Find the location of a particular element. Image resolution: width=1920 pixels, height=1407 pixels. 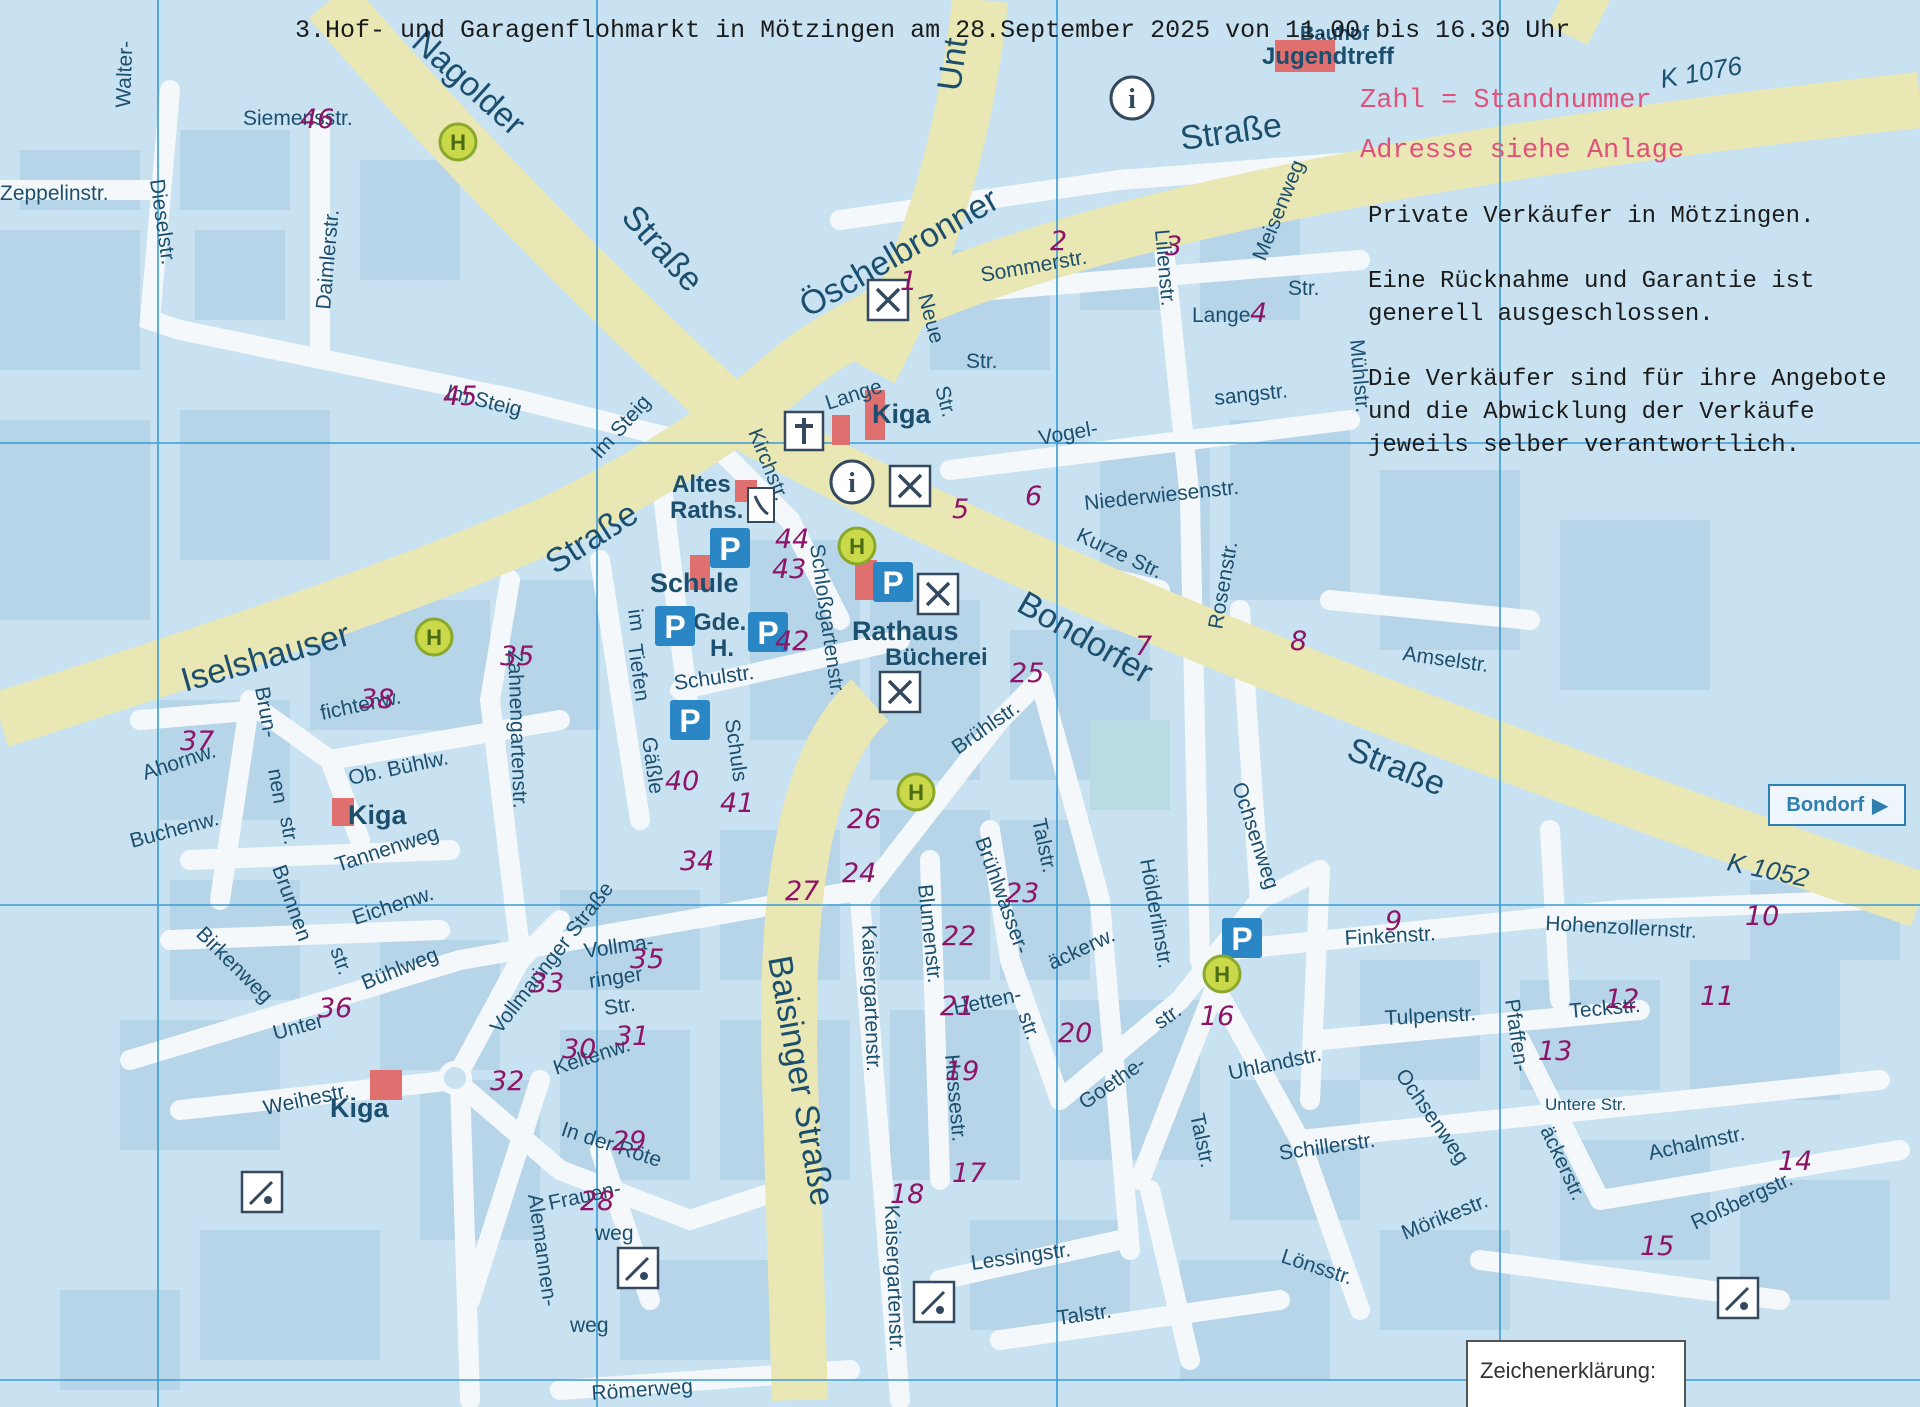

stand-number-1: 1 is located at coordinates (908, 281).